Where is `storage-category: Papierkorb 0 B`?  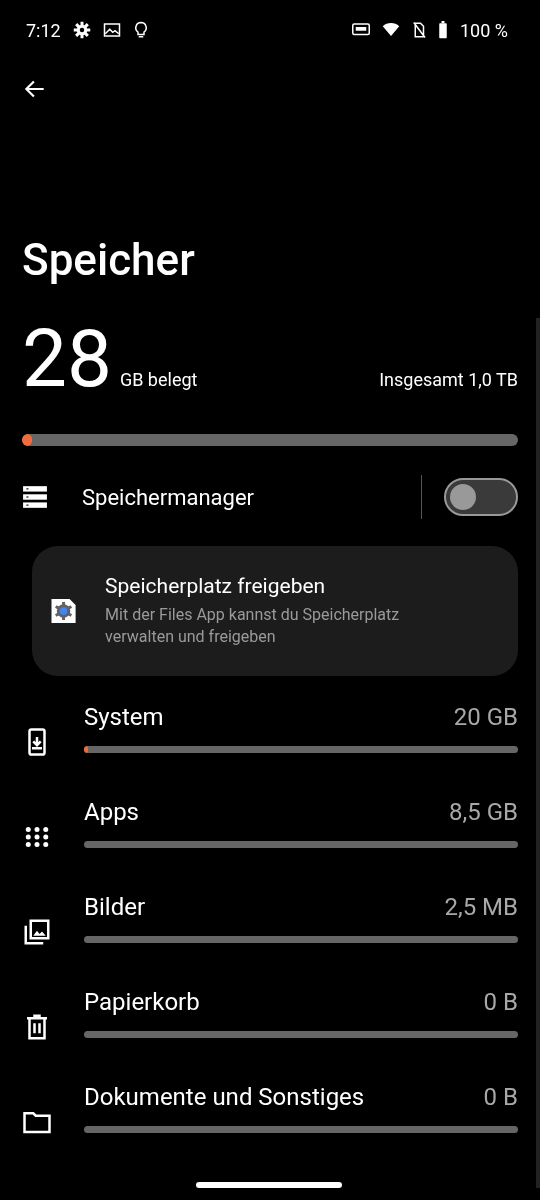
storage-category: Papierkorb 0 B is located at coordinates (270, 1020).